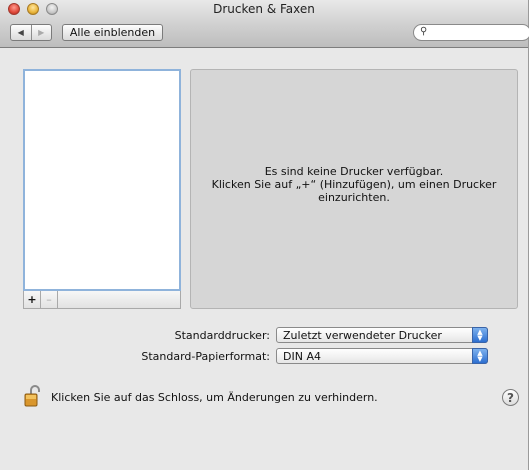 The width and height of the screenshot is (529, 470). Describe the element at coordinates (354, 171) in the screenshot. I see `no-printers-line-1: Es sind keine Drucker verfügbar.` at that location.